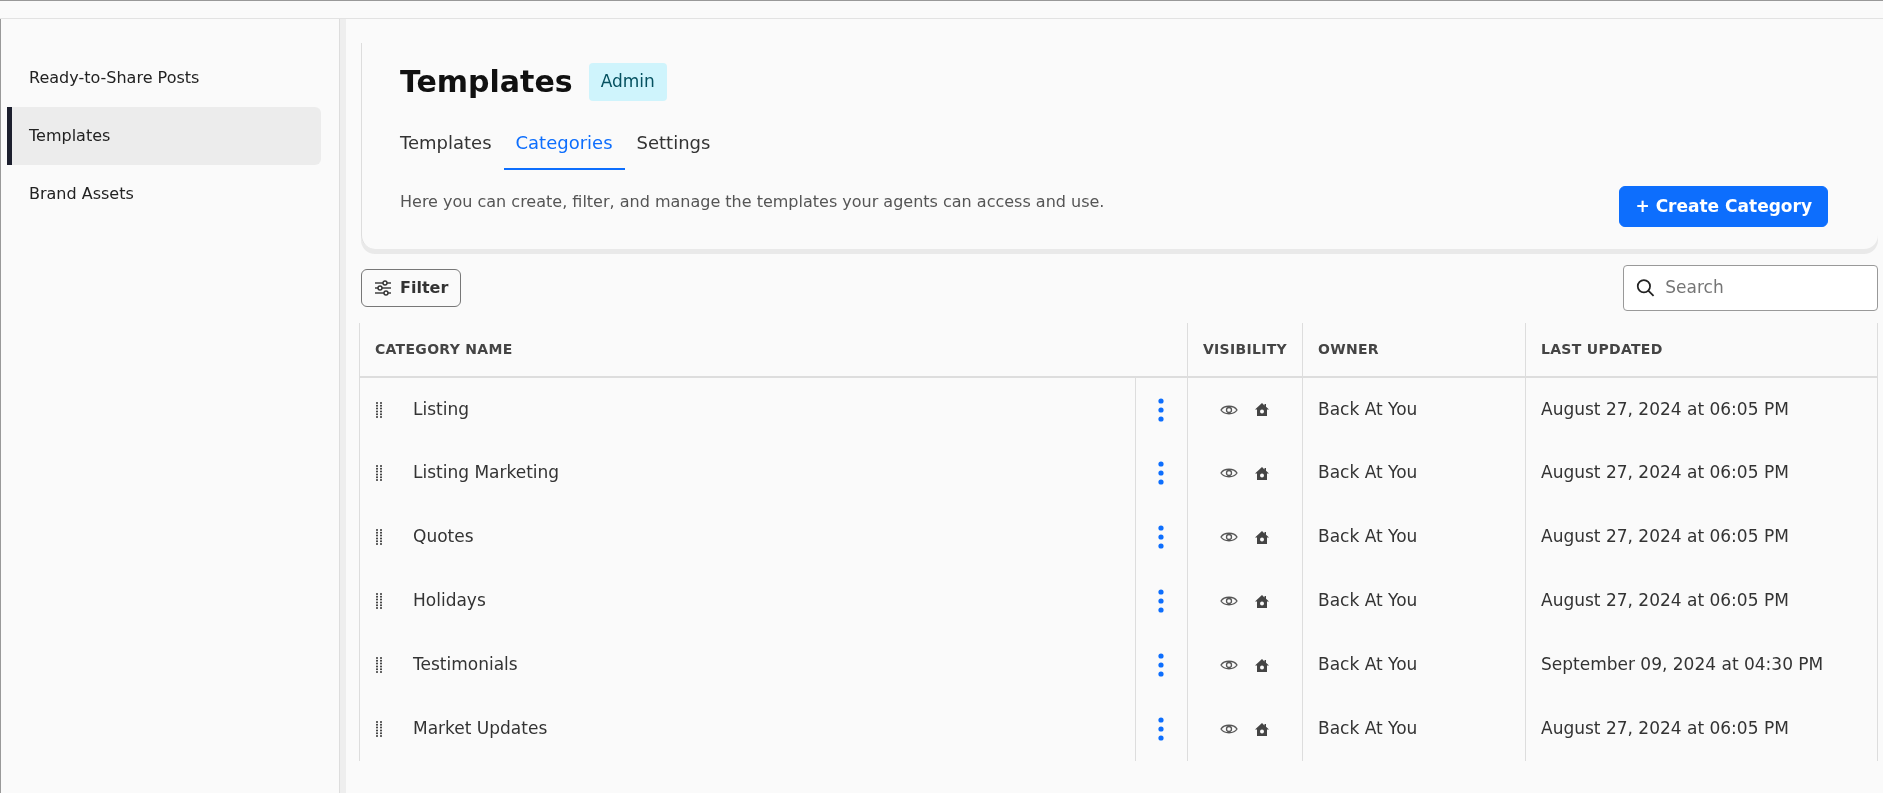 The image size is (1883, 793). I want to click on page-description: Here you can create, filter, and manage the templates your agents can access and use., so click(752, 201).